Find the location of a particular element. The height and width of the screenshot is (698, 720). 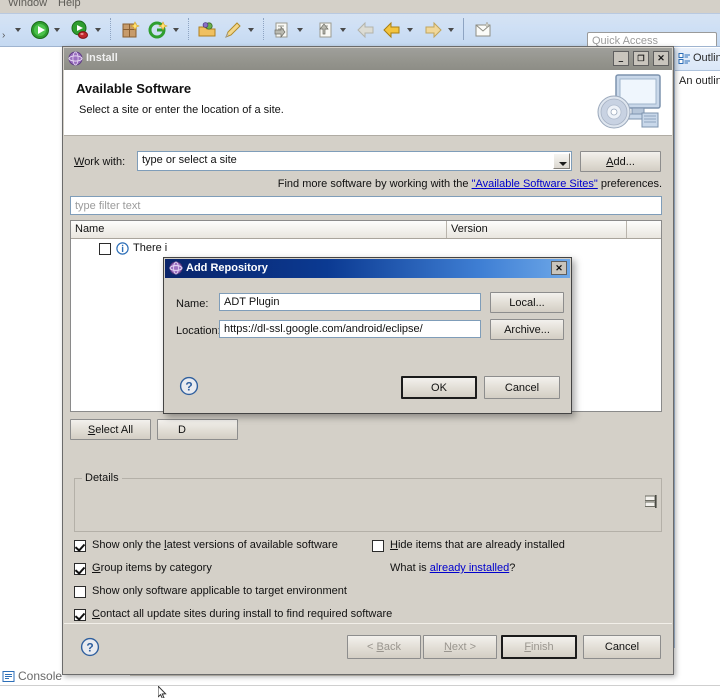

outline-tab-label: Outline is located at coordinates (706, 58).